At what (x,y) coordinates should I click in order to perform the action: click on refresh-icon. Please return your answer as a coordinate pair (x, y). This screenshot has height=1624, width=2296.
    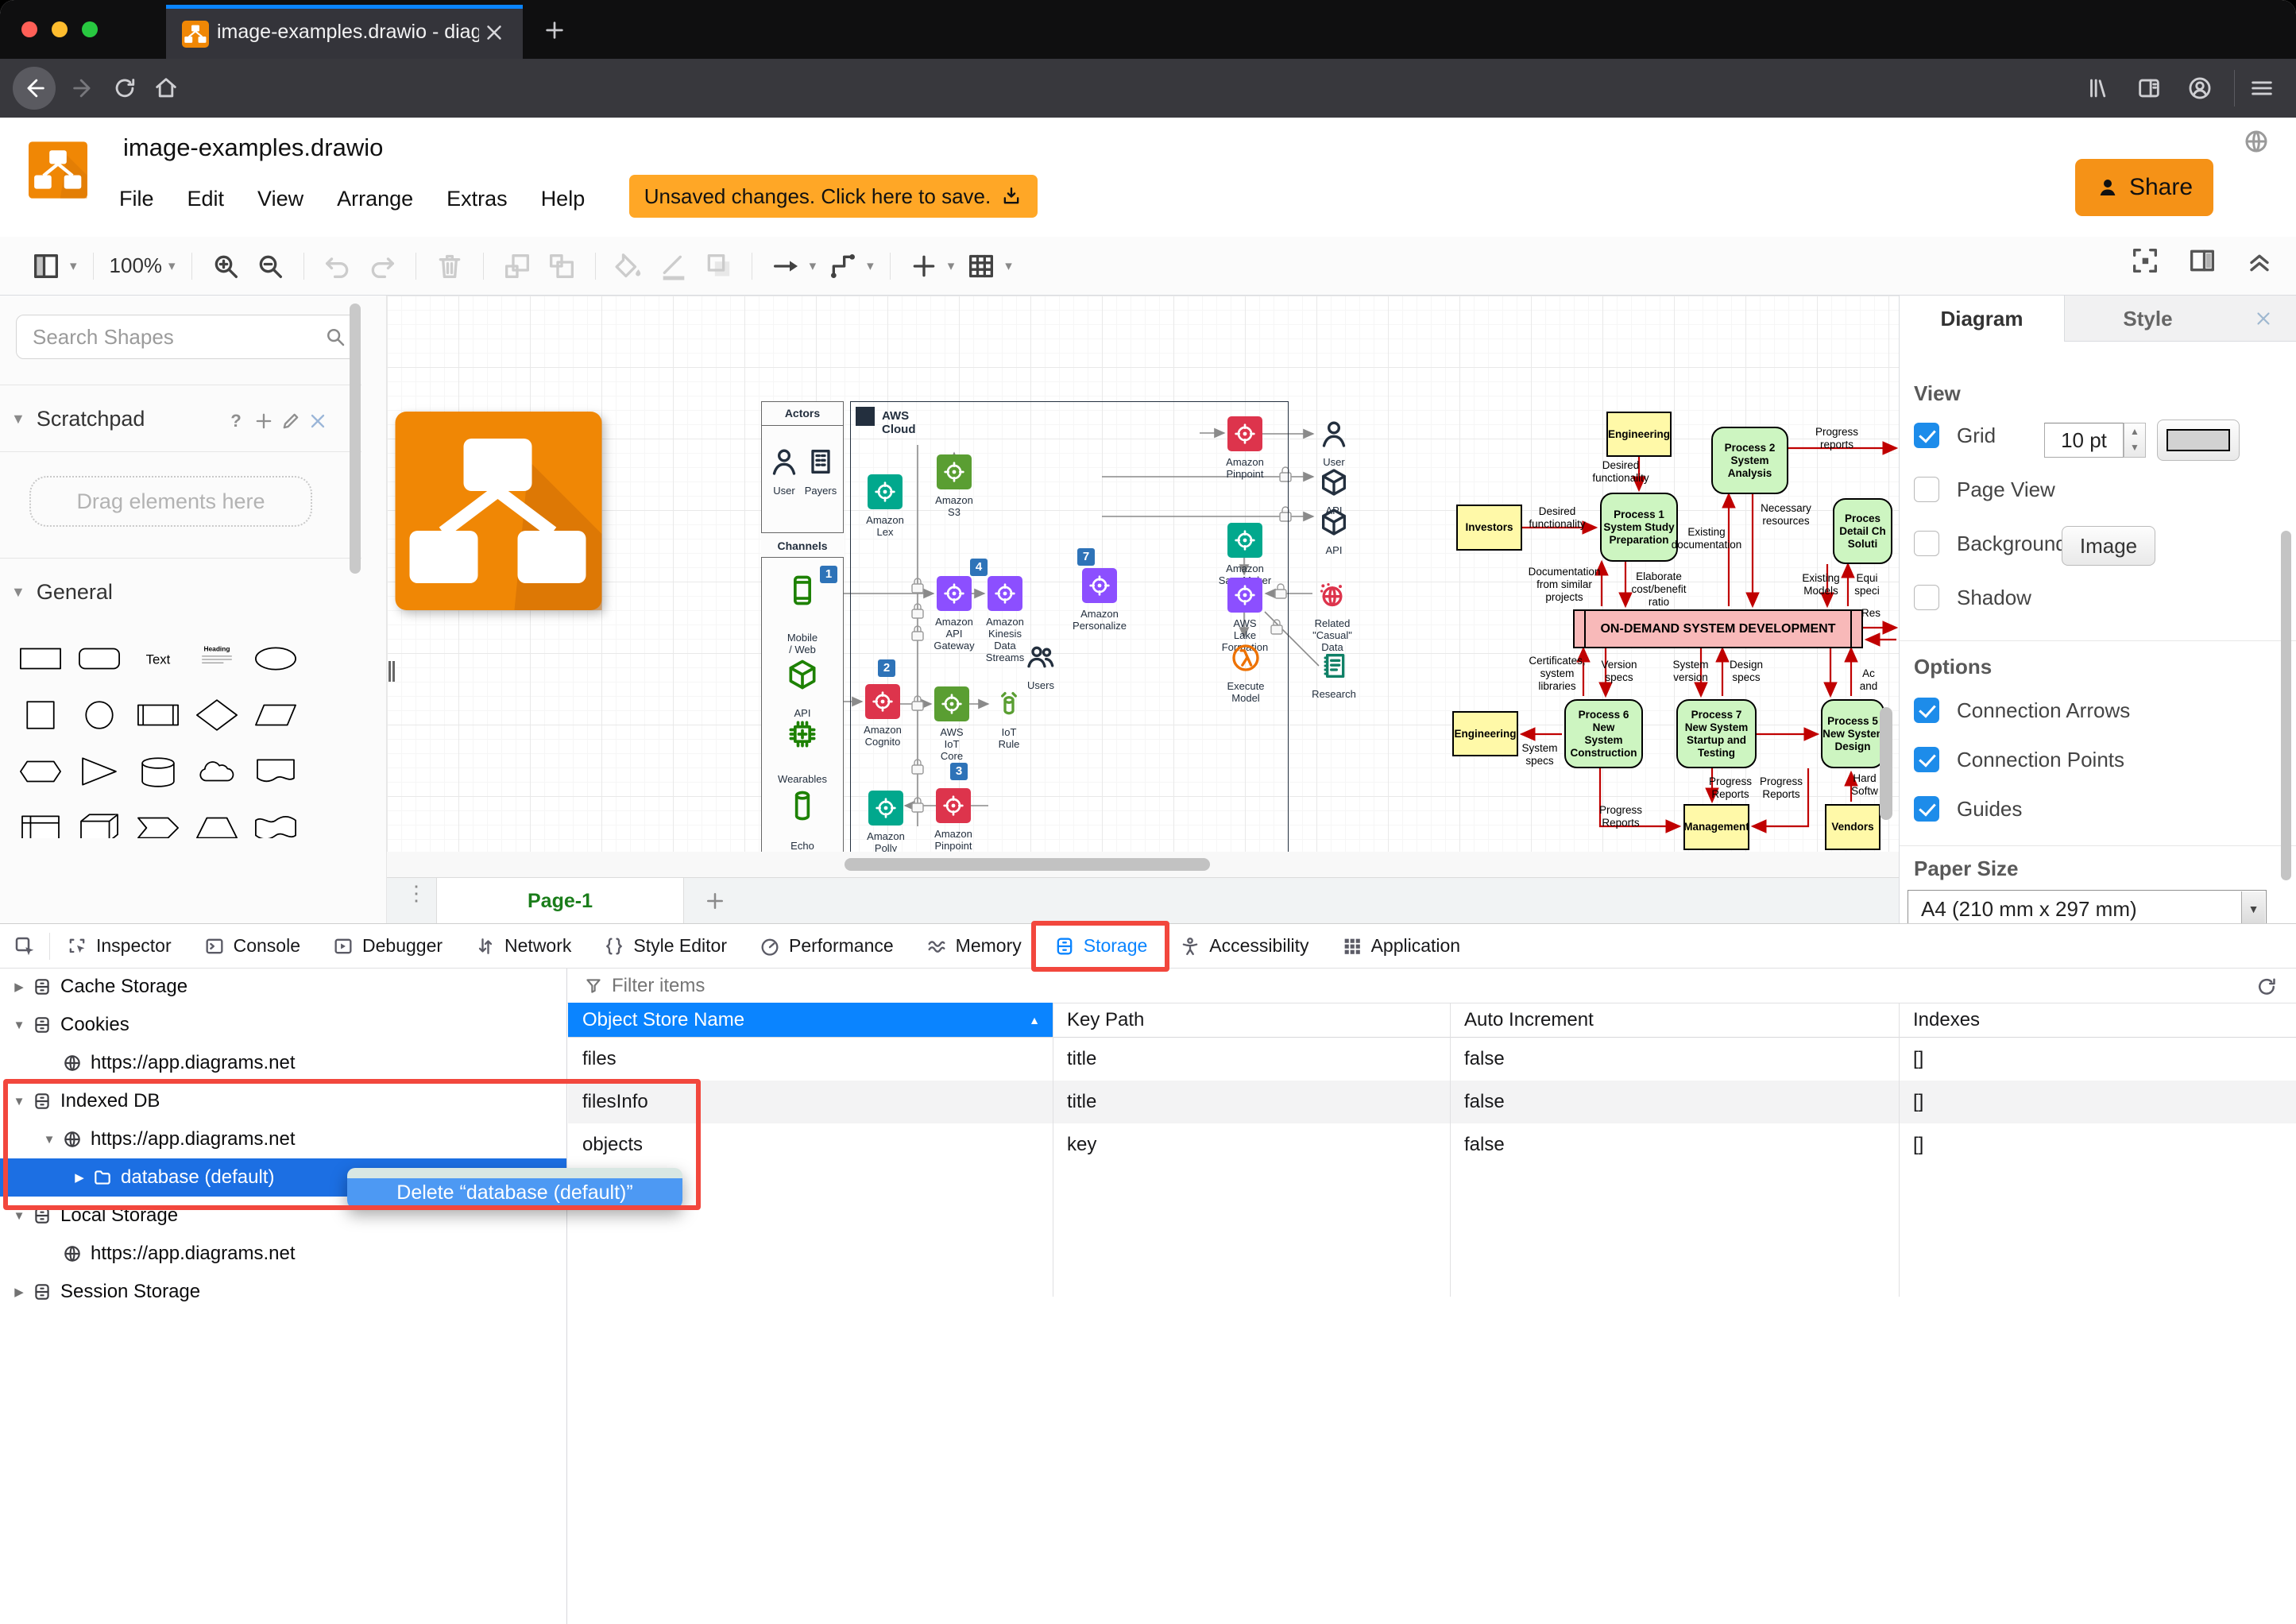
    Looking at the image, I should click on (2267, 987).